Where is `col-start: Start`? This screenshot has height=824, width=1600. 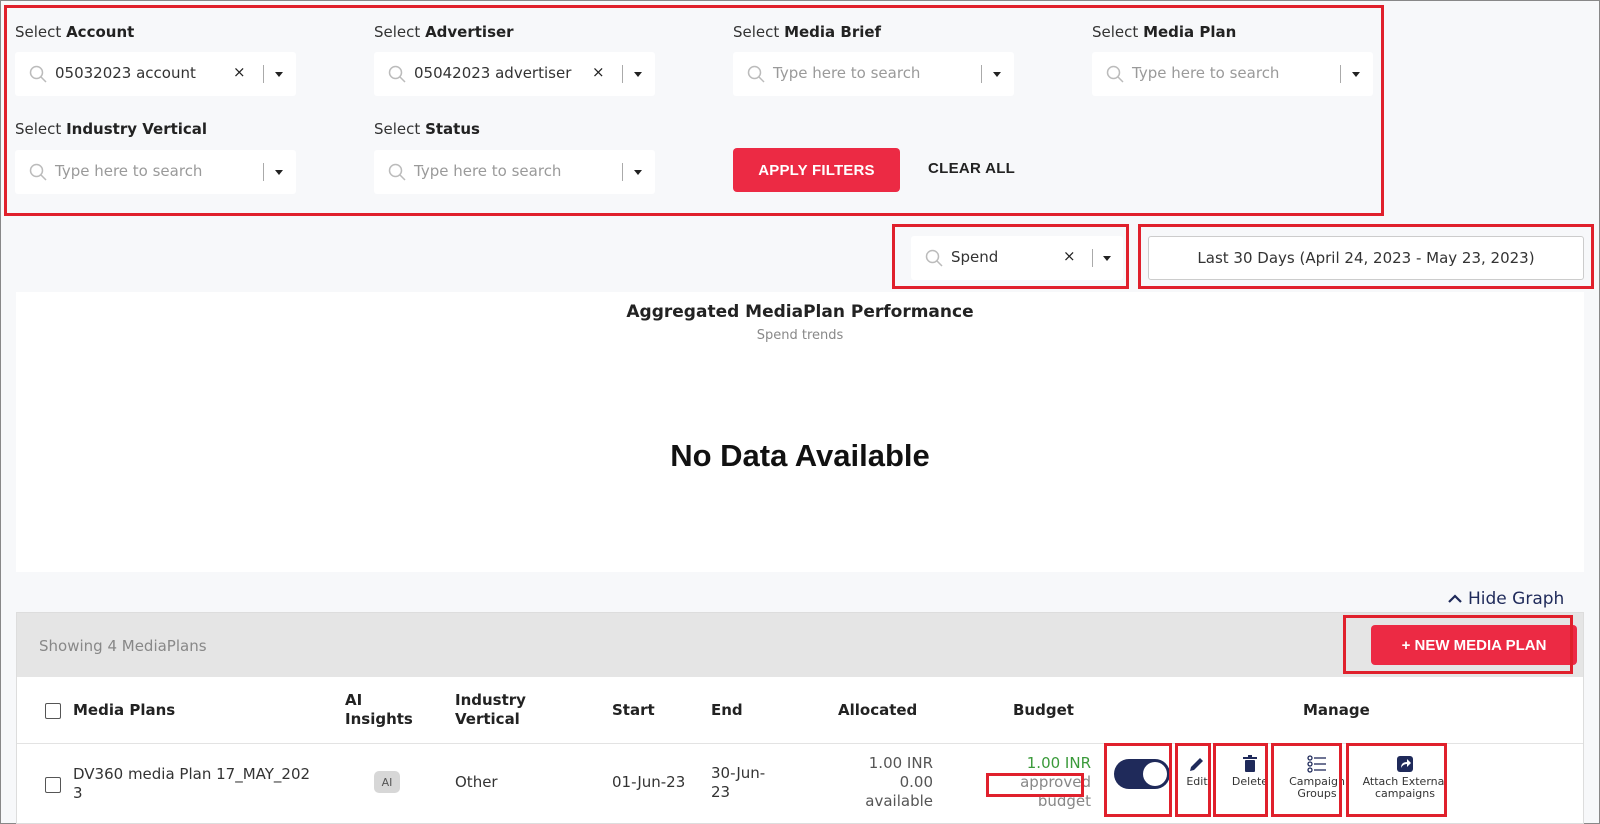 col-start: Start is located at coordinates (633, 710).